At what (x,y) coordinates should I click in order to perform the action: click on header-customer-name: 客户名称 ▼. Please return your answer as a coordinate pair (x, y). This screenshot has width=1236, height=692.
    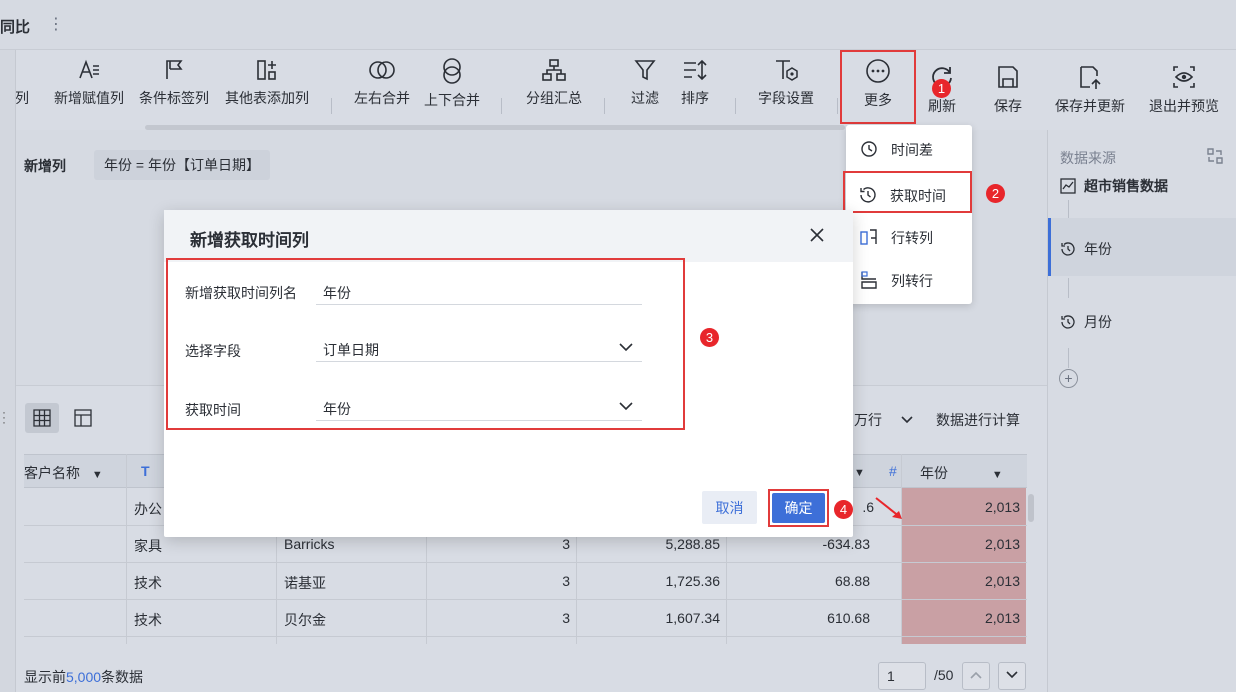
    Looking at the image, I should click on (63, 473).